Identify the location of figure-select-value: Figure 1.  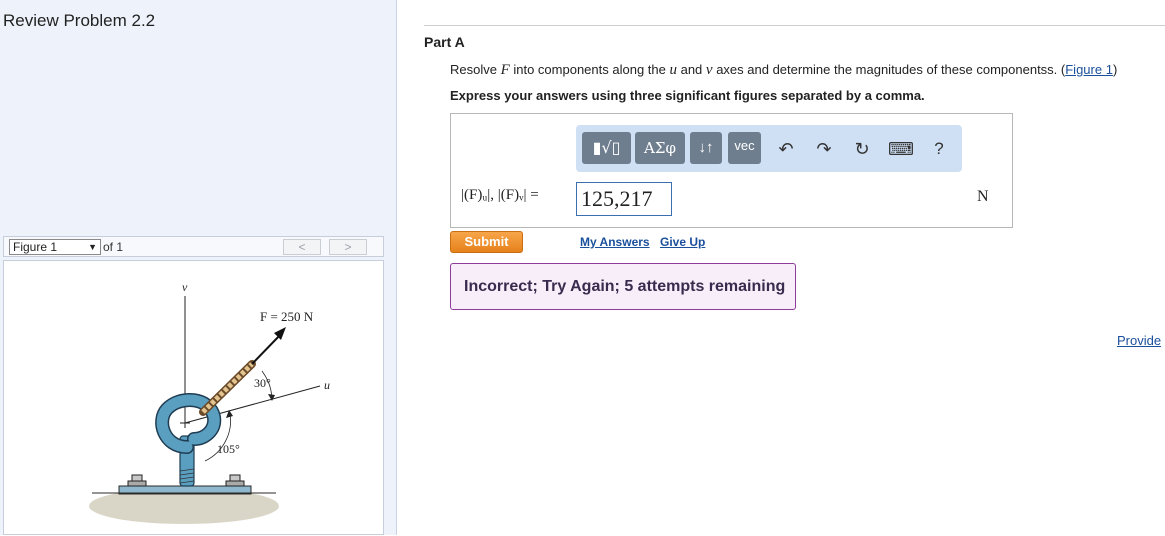
(35, 247).